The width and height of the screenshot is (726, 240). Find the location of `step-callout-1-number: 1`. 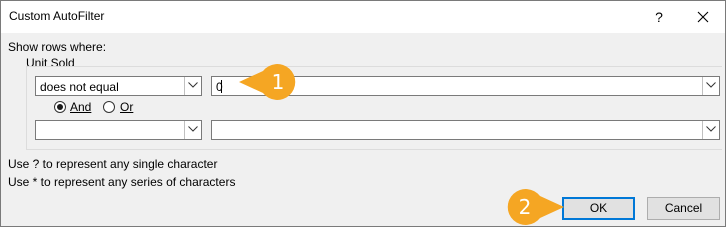

step-callout-1-number: 1 is located at coordinates (278, 82).